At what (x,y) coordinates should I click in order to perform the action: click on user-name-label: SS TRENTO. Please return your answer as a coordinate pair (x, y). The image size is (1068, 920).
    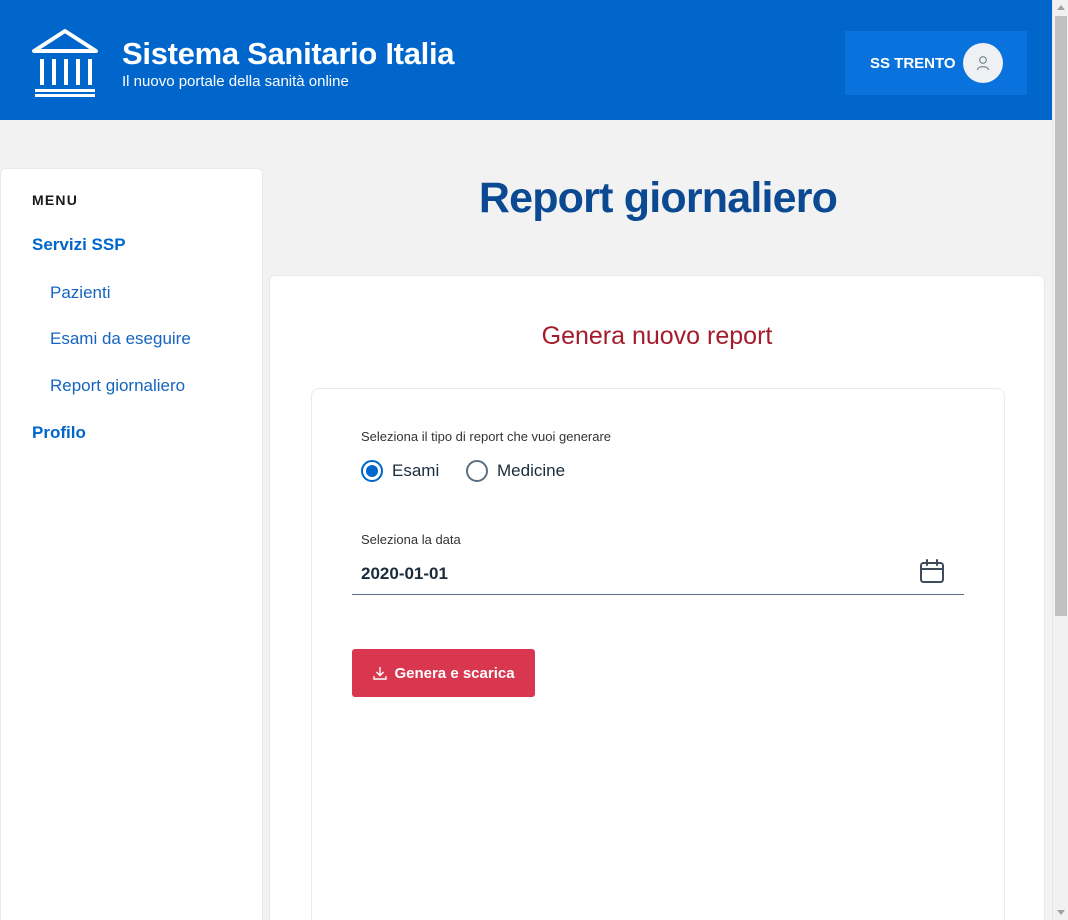
    Looking at the image, I should click on (913, 63).